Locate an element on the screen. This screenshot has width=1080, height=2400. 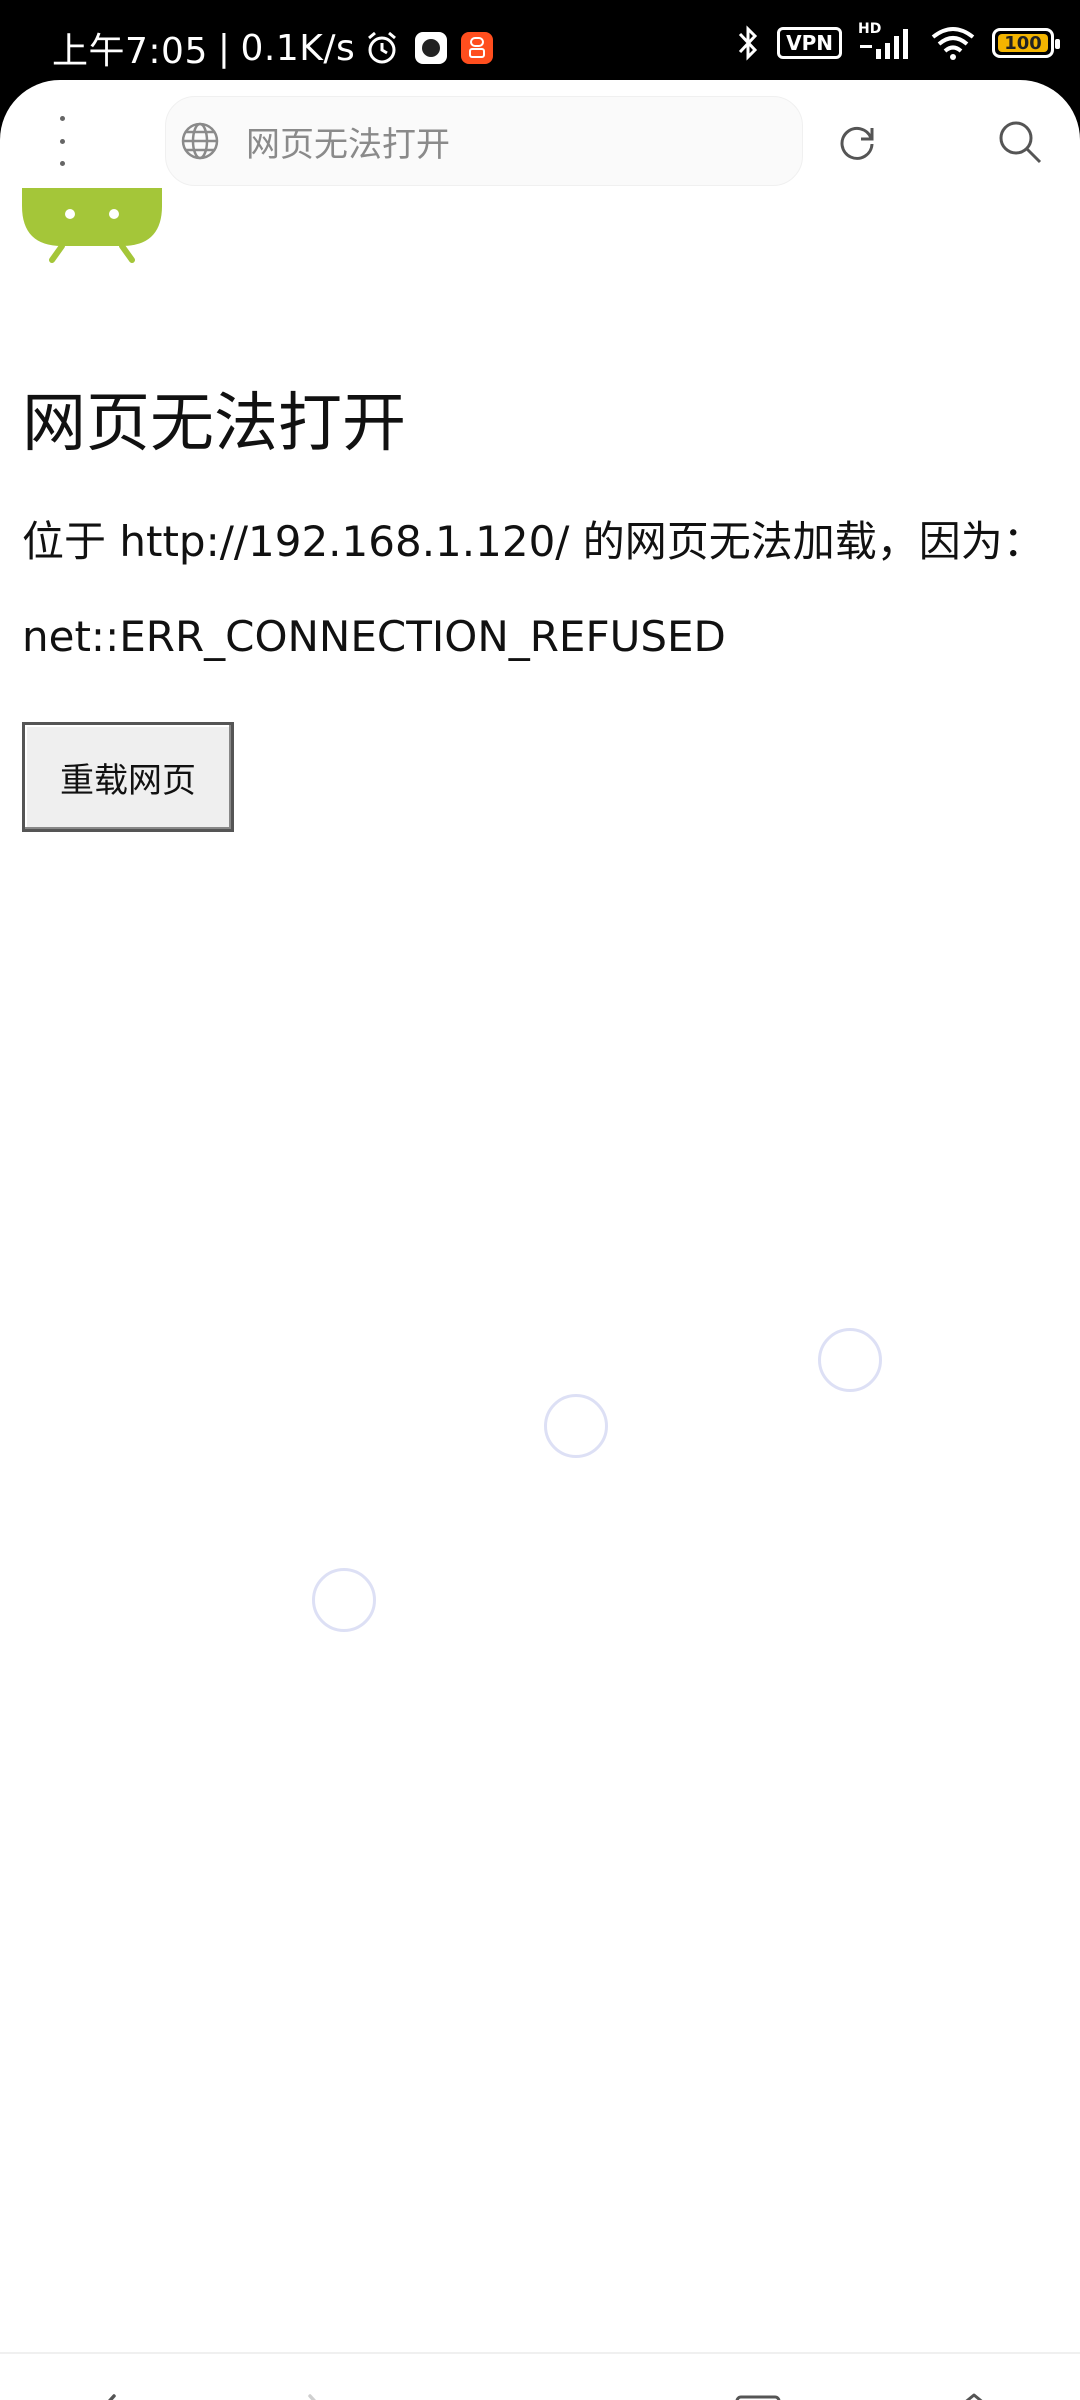
bottom-navigation is located at coordinates (540, 2376).